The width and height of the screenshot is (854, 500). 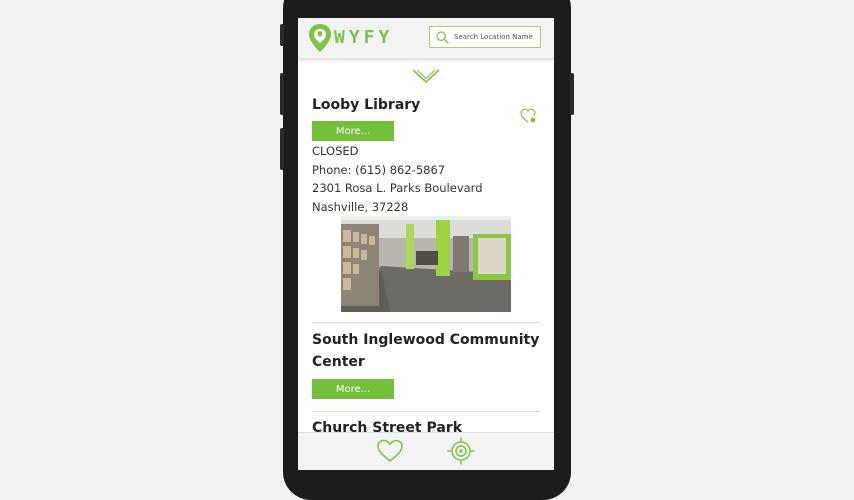 I want to click on search-input, so click(x=496, y=37).